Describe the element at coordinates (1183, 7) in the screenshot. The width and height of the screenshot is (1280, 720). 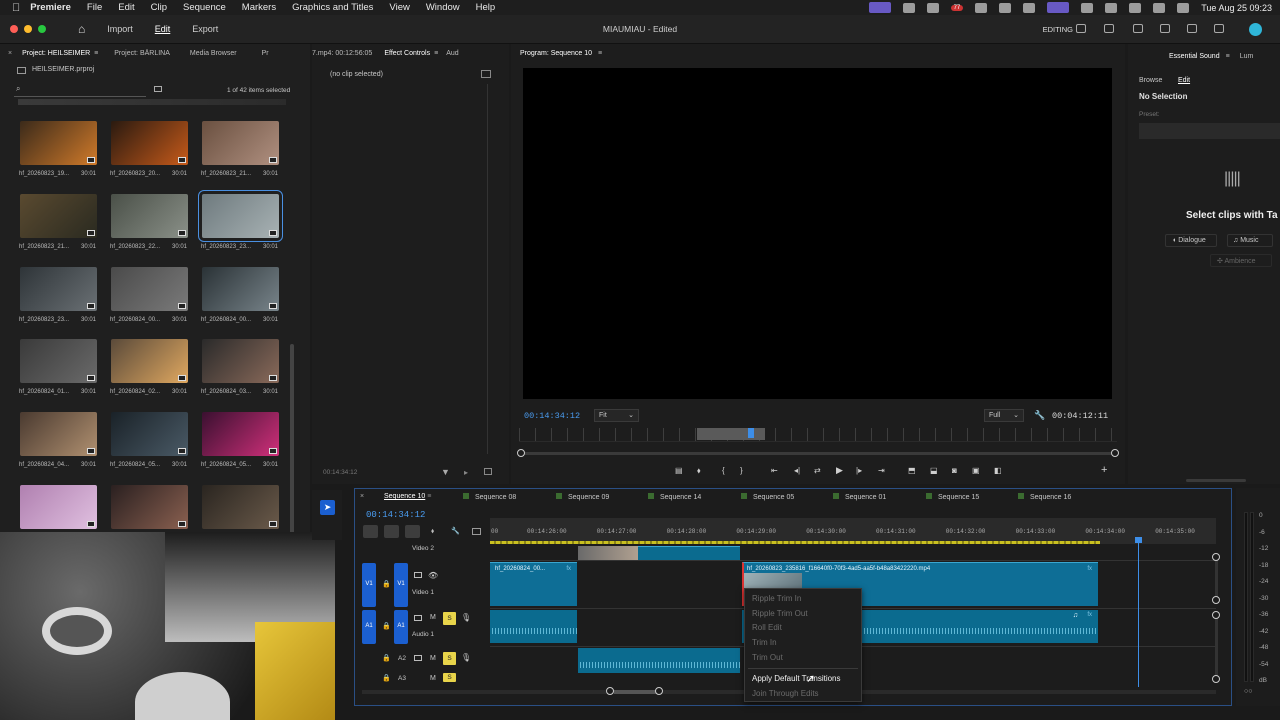
I see `control-center-icon` at that location.